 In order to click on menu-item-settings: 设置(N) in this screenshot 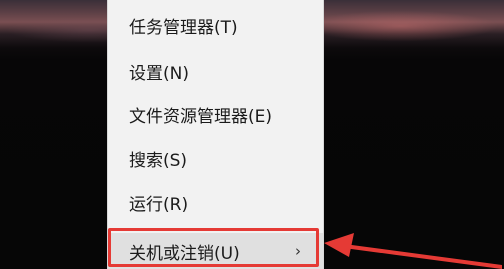, I will do `click(215, 71)`.